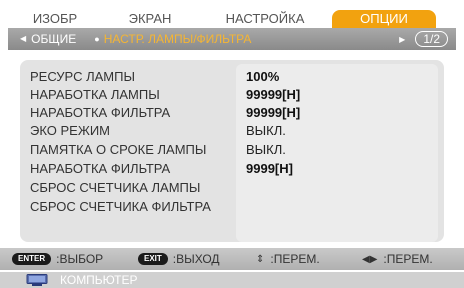 The width and height of the screenshot is (464, 288). I want to click on left-right-arrows-icon: ◀▶, so click(370, 259).